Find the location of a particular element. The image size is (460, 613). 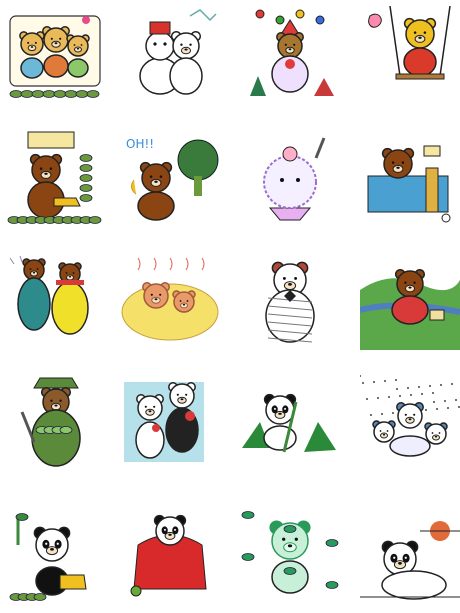

mummy-bear-icon-art is located at coordinates (290, 302).